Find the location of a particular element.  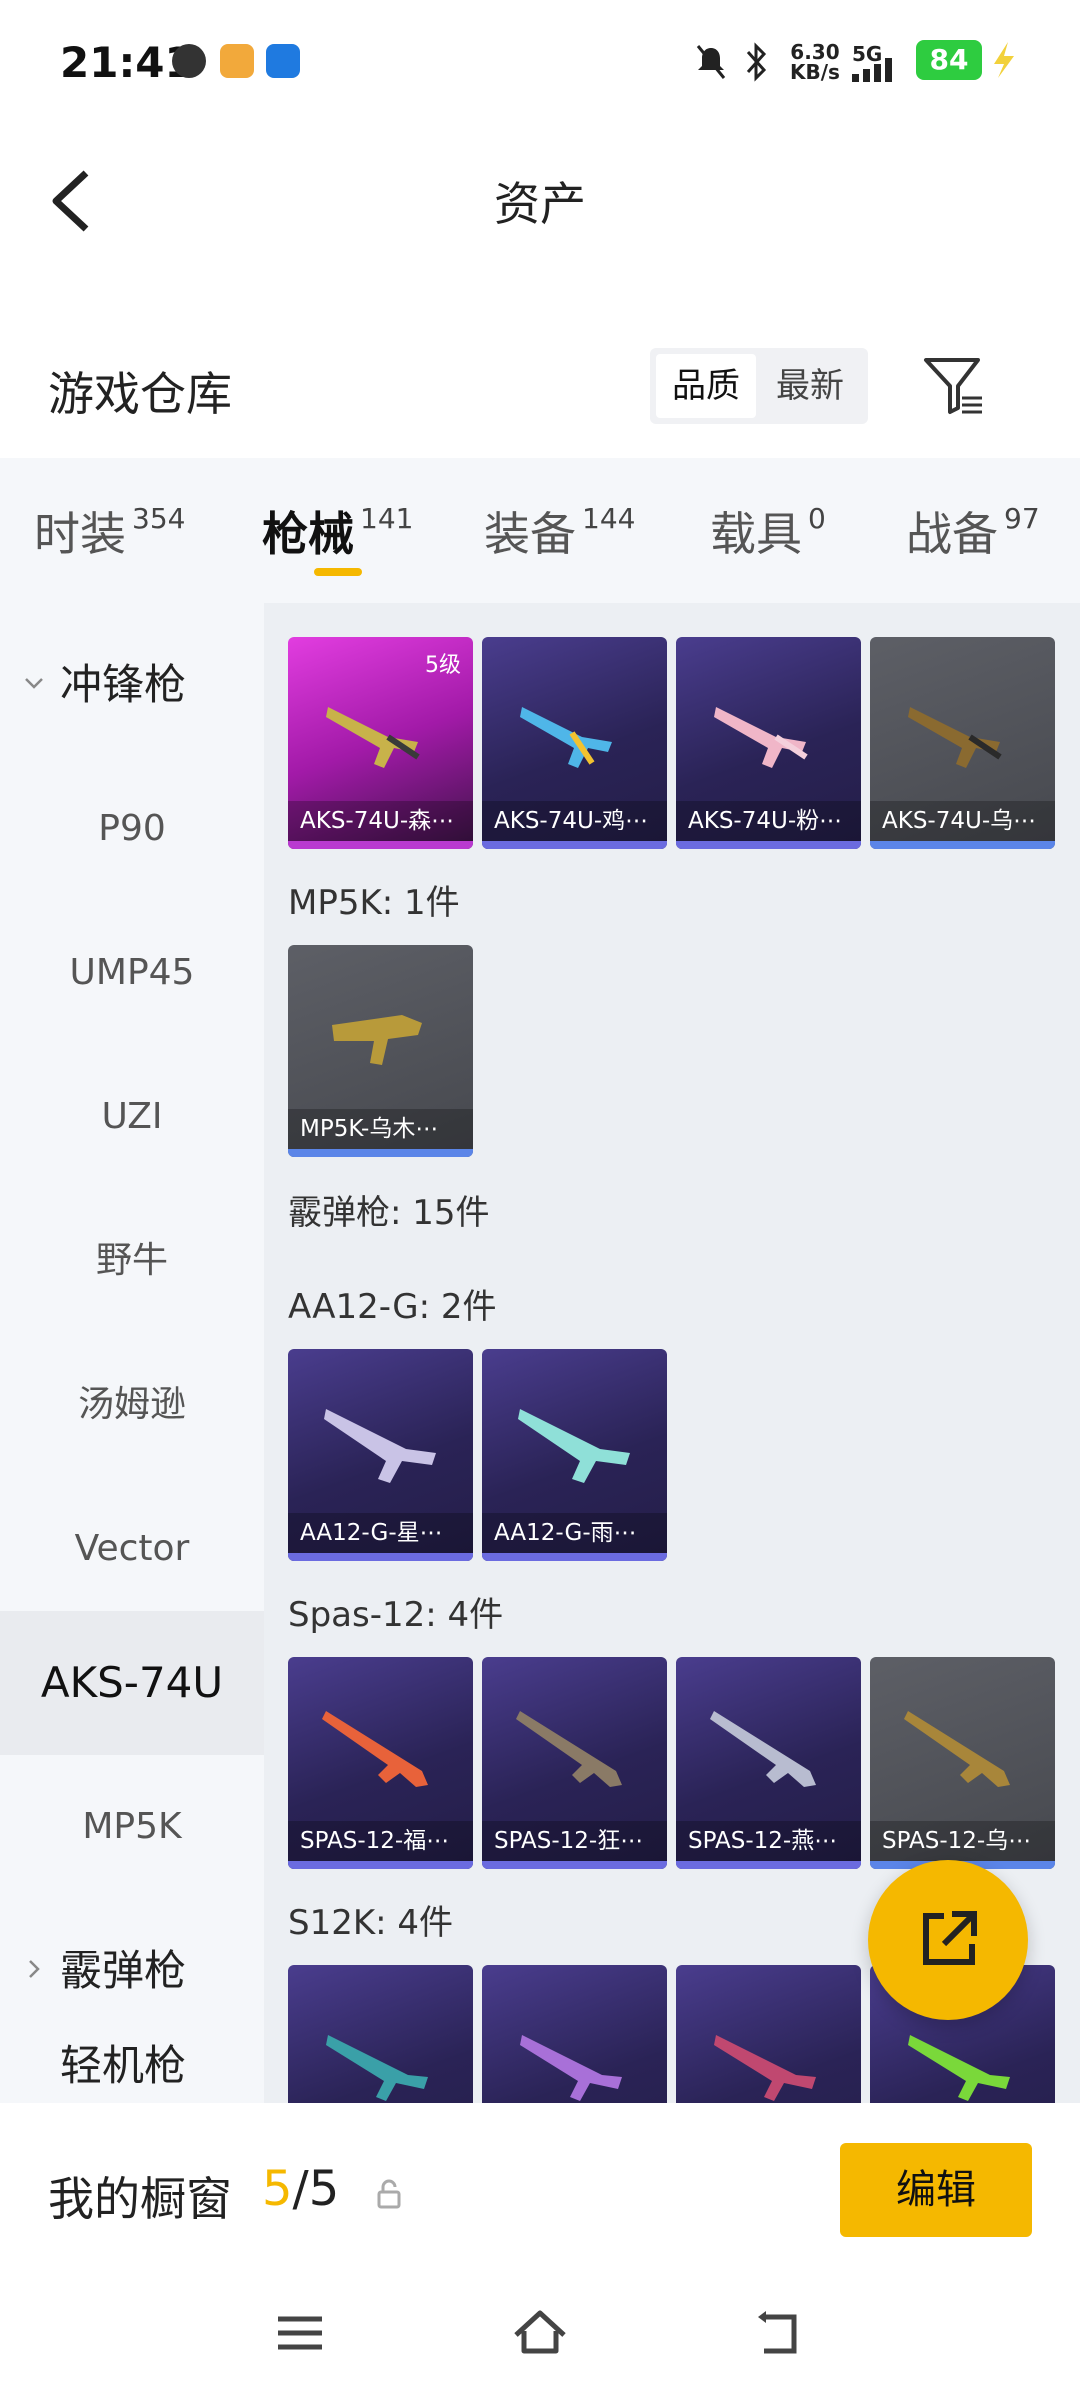

tab-count: 141 is located at coordinates (387, 518).